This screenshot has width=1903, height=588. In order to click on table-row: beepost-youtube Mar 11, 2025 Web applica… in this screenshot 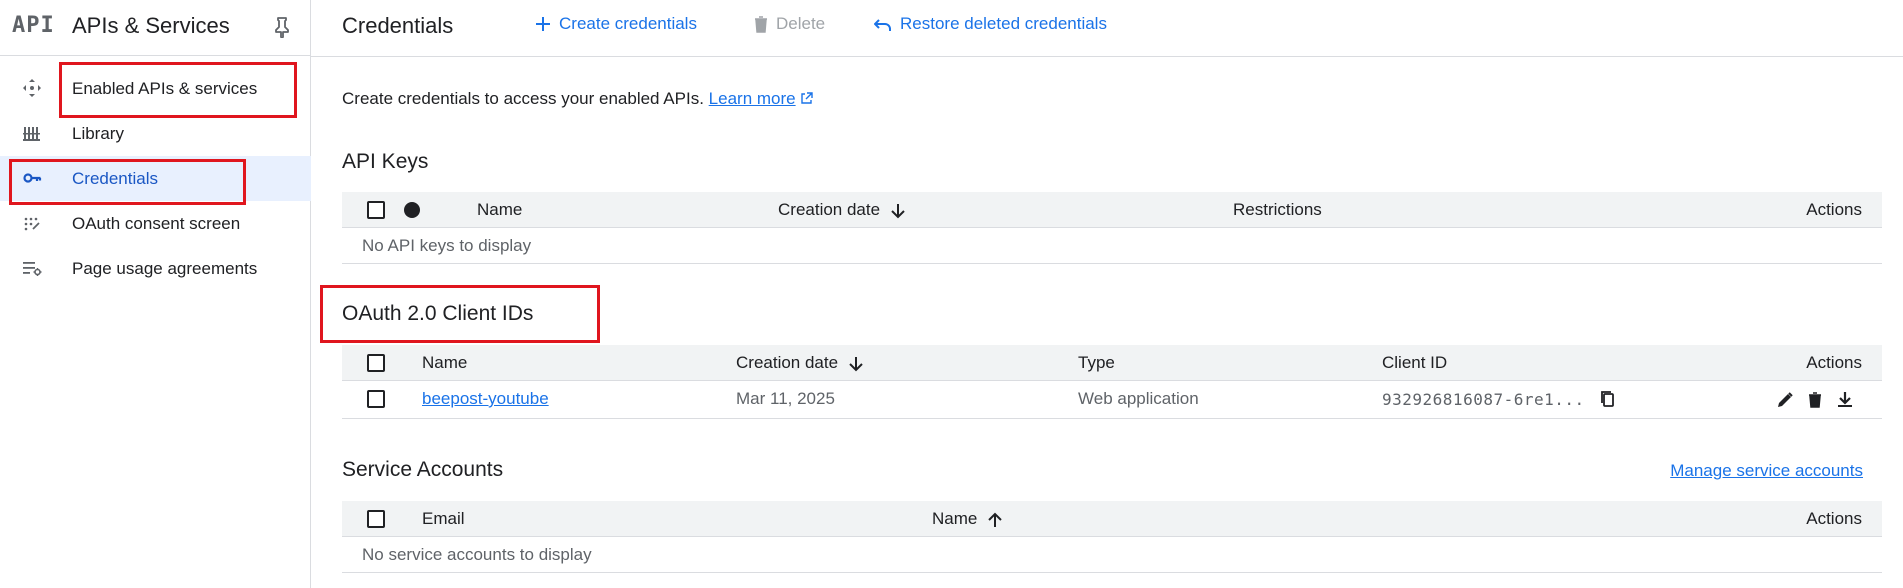, I will do `click(1112, 400)`.